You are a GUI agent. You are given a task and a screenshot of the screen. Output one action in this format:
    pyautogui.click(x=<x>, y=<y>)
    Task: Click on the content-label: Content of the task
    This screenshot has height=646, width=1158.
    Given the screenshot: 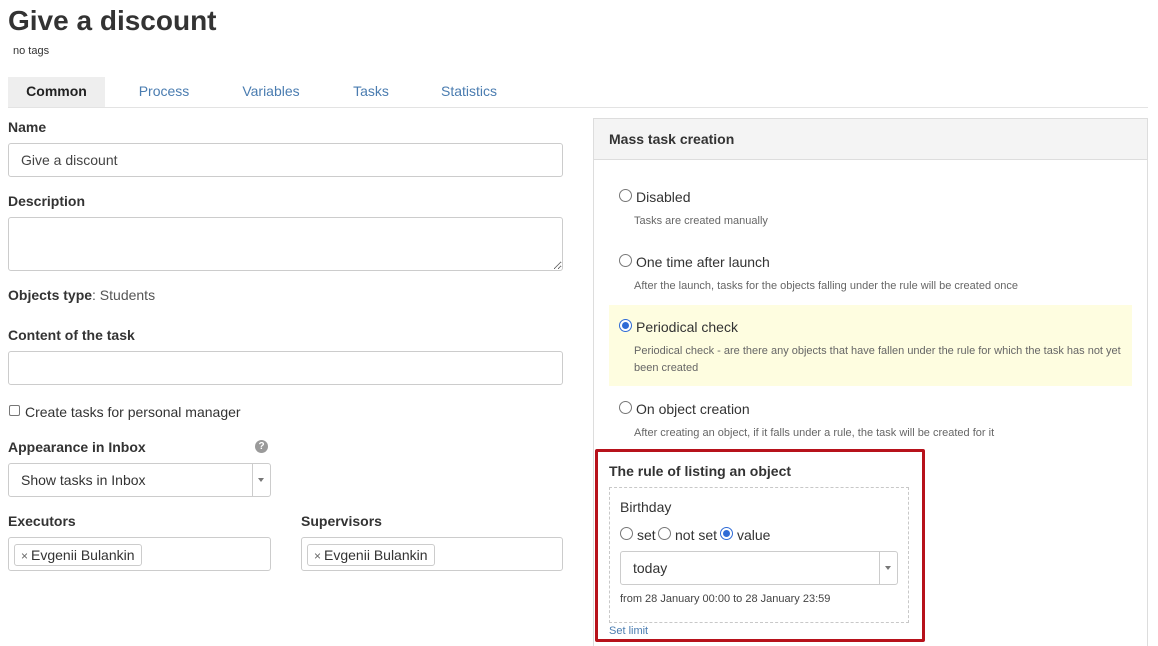 What is the action you would take?
    pyautogui.click(x=71, y=335)
    